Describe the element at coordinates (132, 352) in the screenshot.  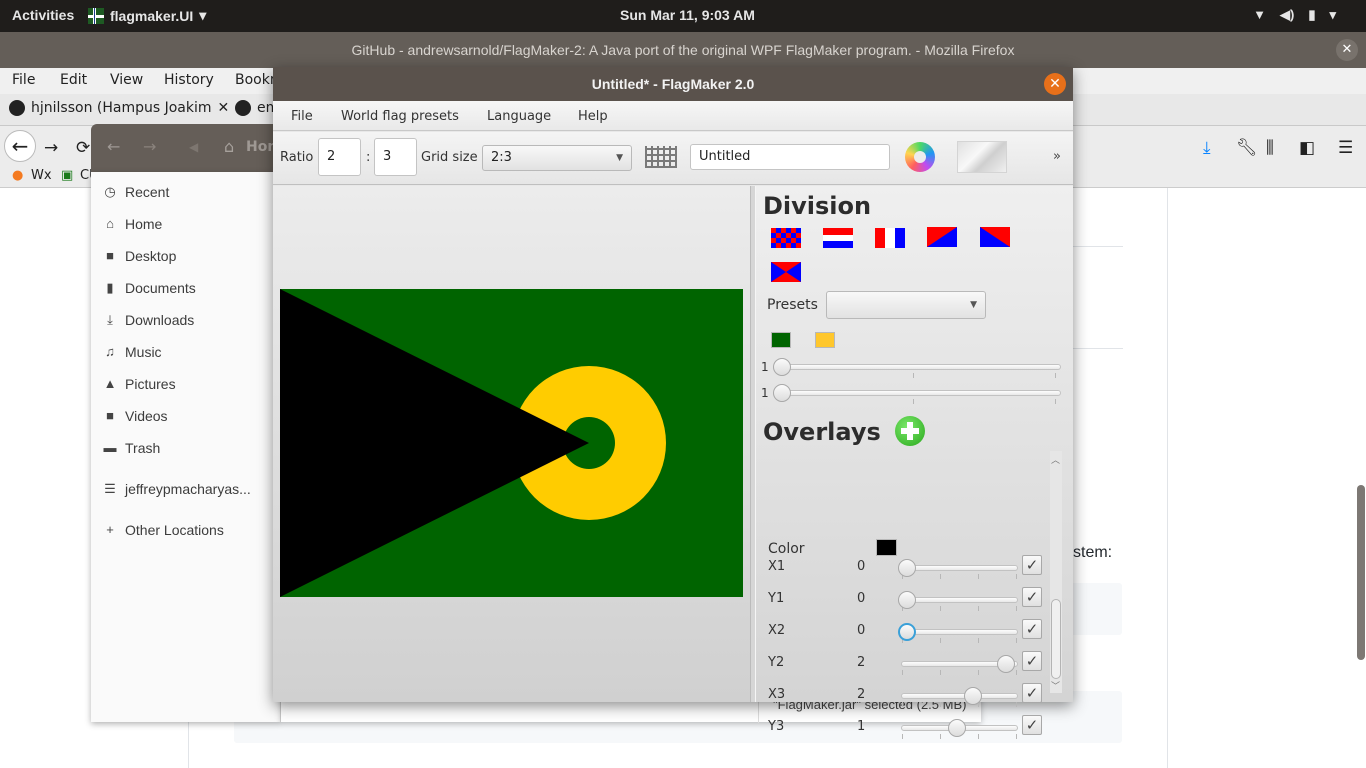
I see `places-item-music: ♫ Music` at that location.